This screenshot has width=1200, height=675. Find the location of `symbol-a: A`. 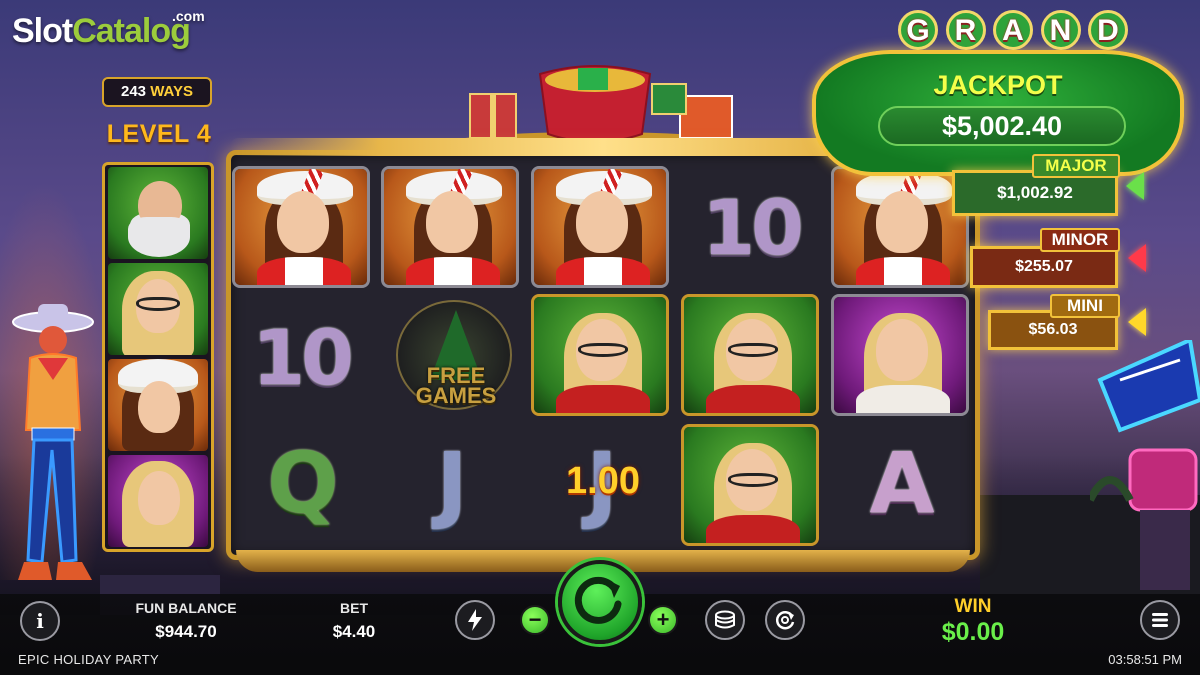

symbol-a: A is located at coordinates (901, 483).